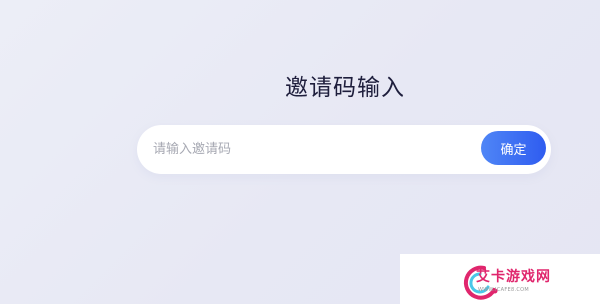  What do you see at coordinates (513, 277) in the screenshot?
I see `watermark-brand-text: 艾卡游戏网` at bounding box center [513, 277].